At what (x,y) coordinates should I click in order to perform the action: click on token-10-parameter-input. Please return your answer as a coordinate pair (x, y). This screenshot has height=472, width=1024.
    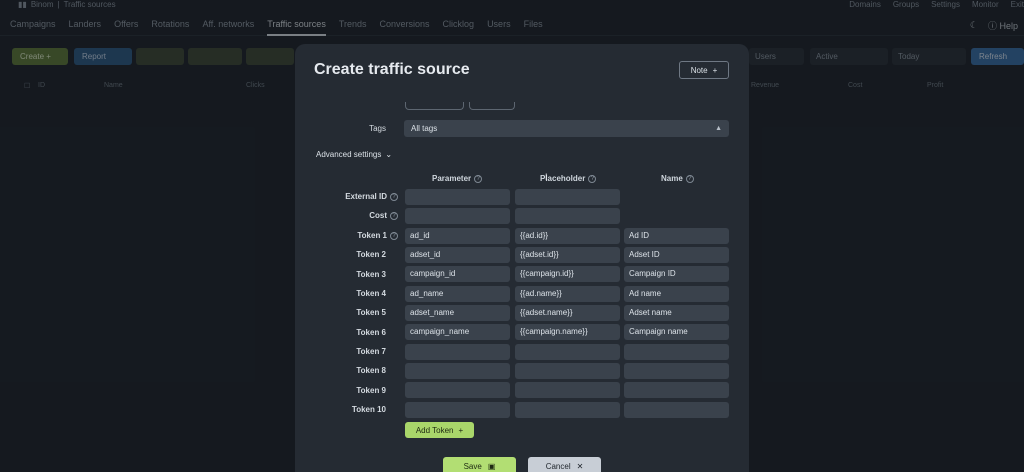
    Looking at the image, I should click on (457, 410).